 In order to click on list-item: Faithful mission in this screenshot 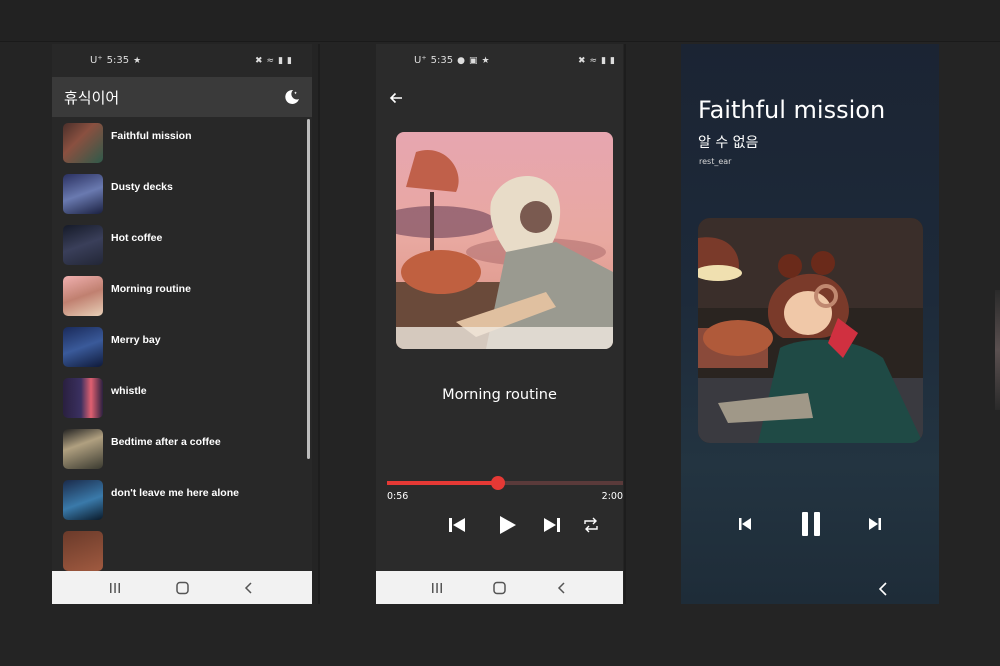, I will do `click(182, 142)`.